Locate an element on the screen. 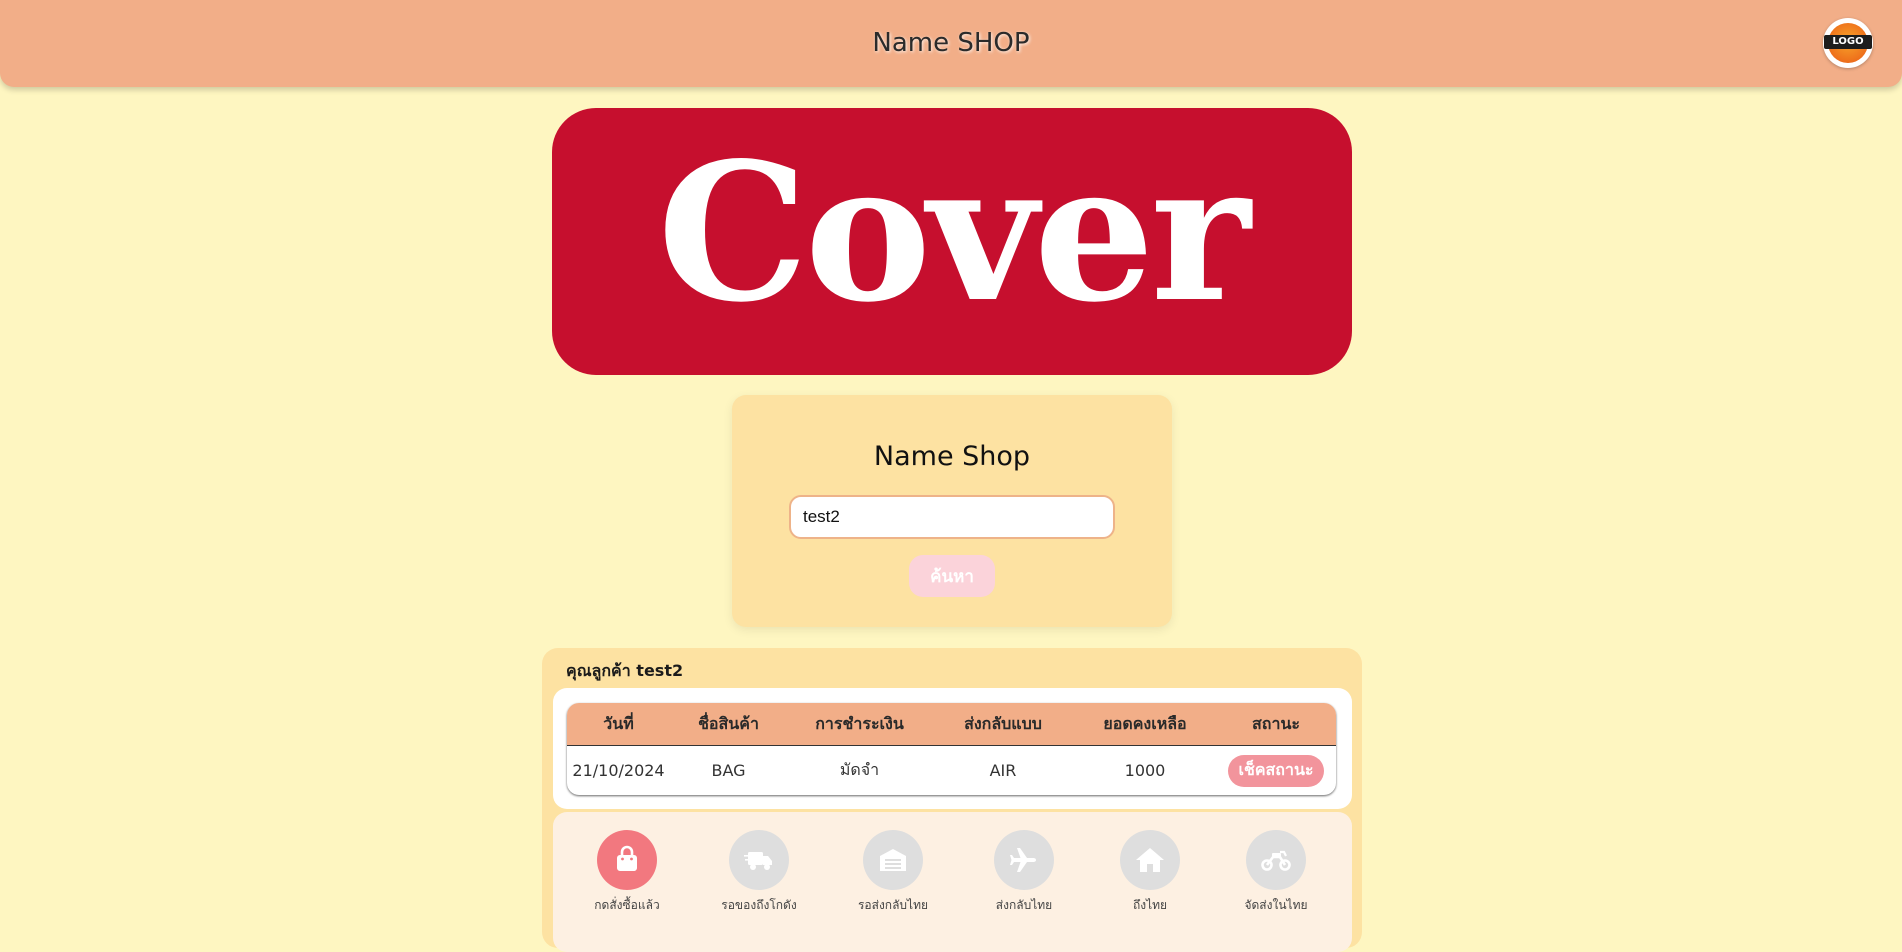  logo-text: LOGO is located at coordinates (1848, 42).